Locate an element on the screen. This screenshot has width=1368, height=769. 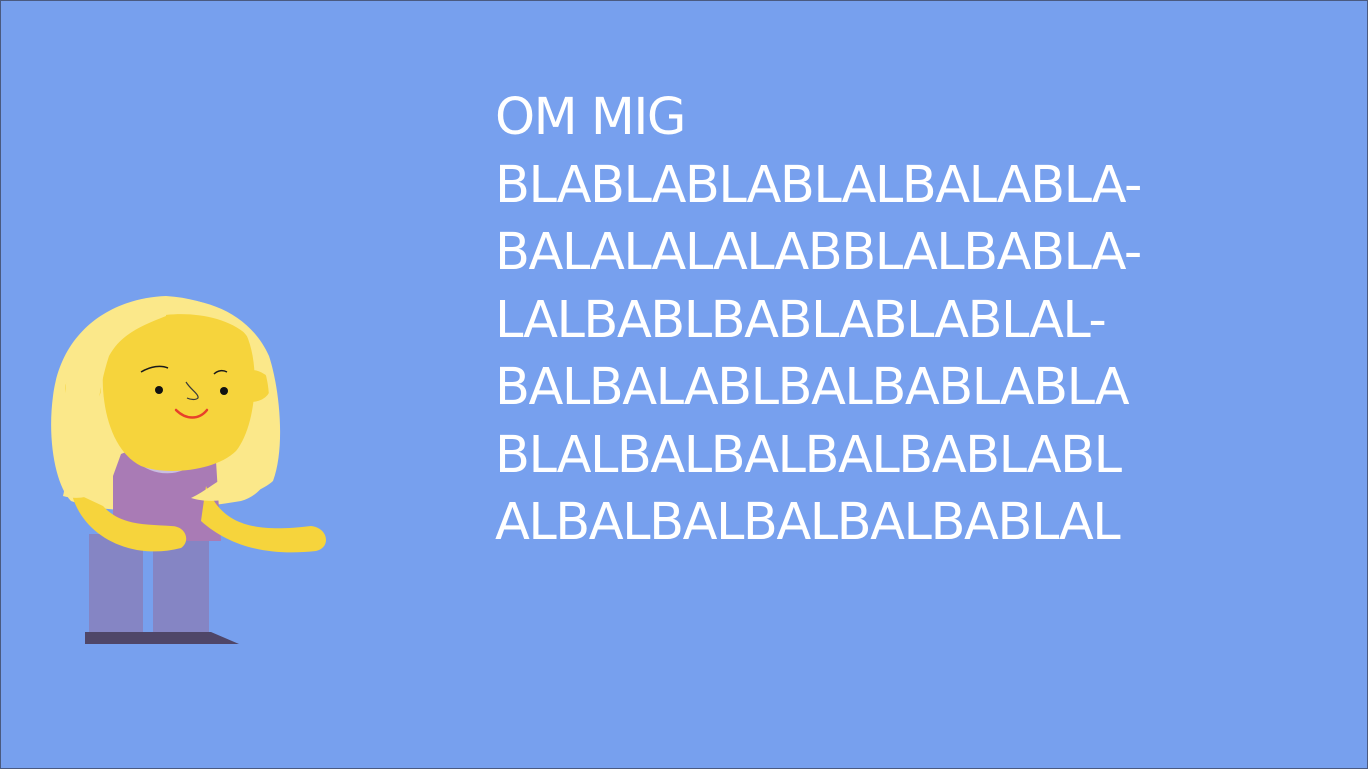
body-line: ALBALBALBALBALBABLAL is located at coordinates (808, 522).